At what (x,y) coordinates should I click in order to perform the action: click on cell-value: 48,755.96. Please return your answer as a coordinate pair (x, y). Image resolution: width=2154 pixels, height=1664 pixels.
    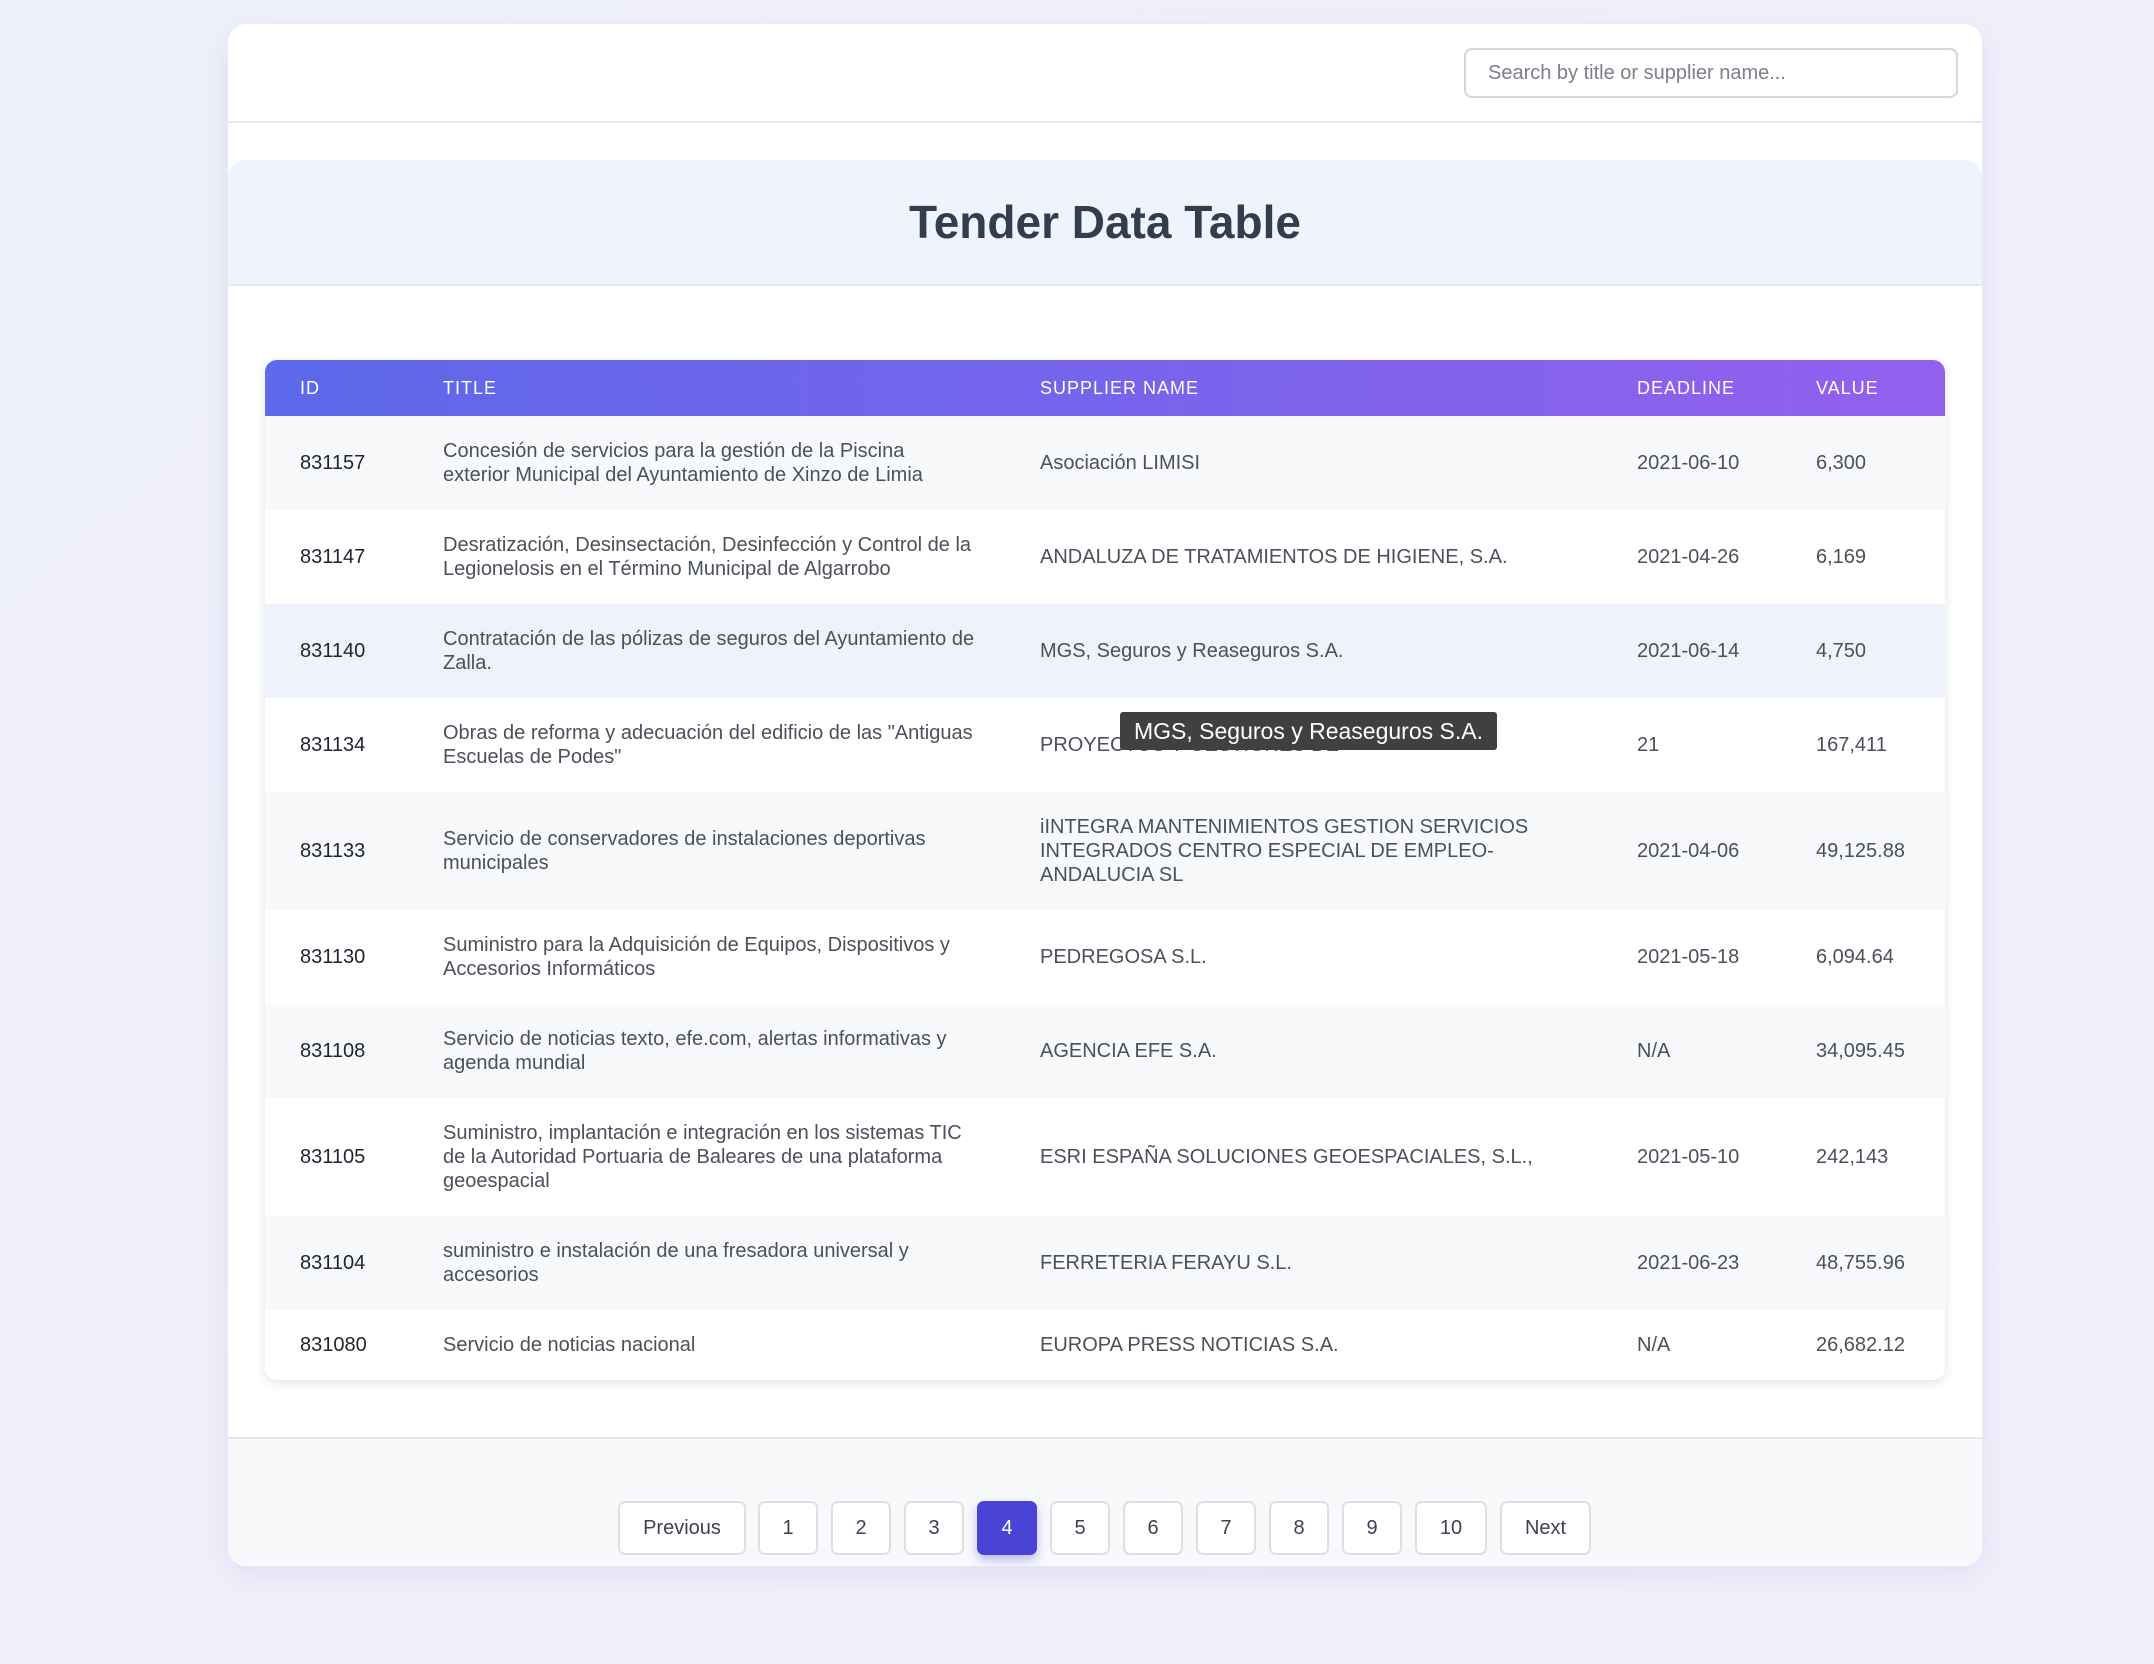
    Looking at the image, I should click on (1860, 1263).